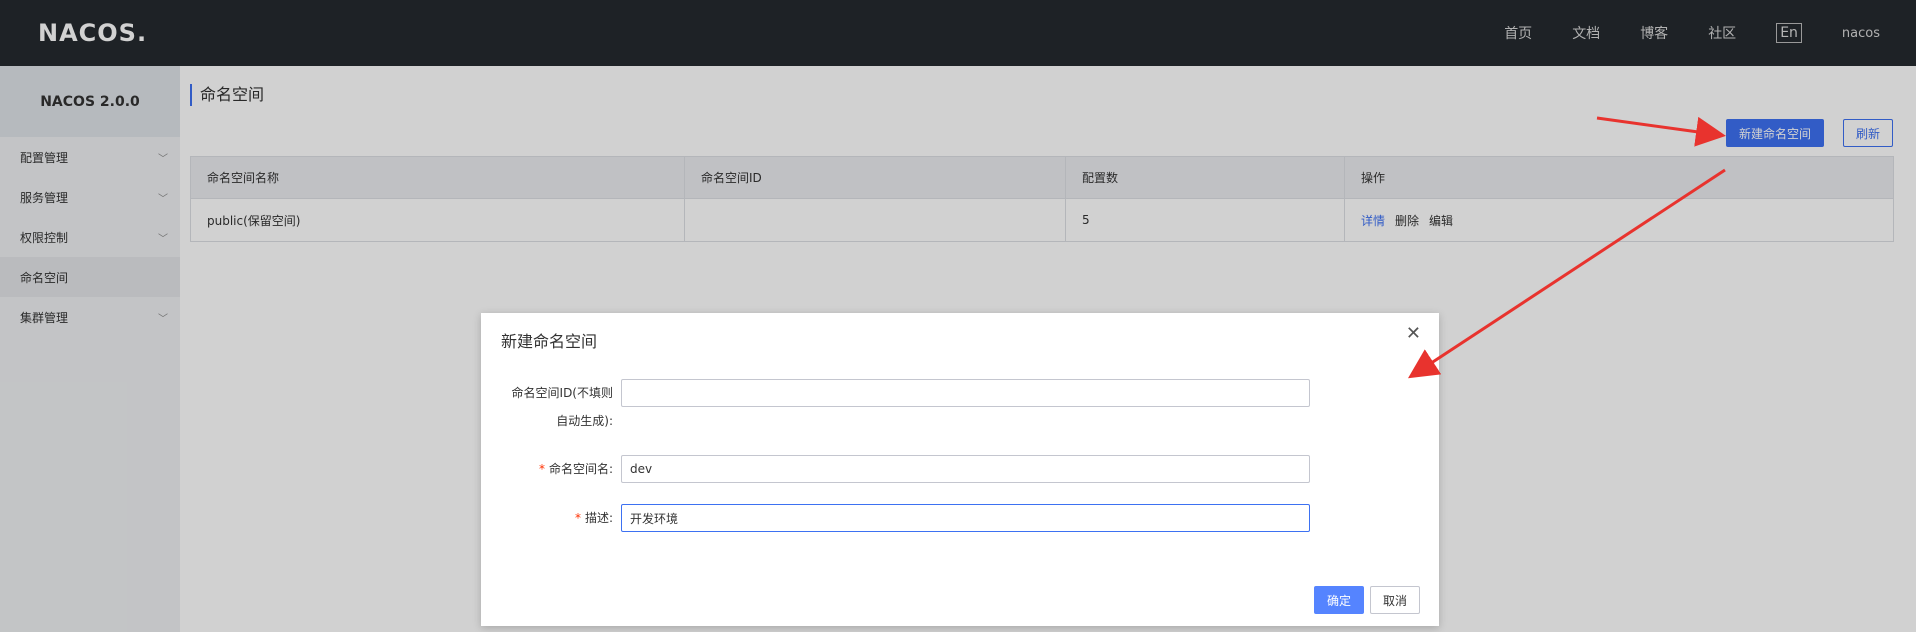 This screenshot has height=632, width=1916. Describe the element at coordinates (562, 407) in the screenshot. I see `namespace-id-label: 命名空间ID(不填则 自动生成):` at that location.